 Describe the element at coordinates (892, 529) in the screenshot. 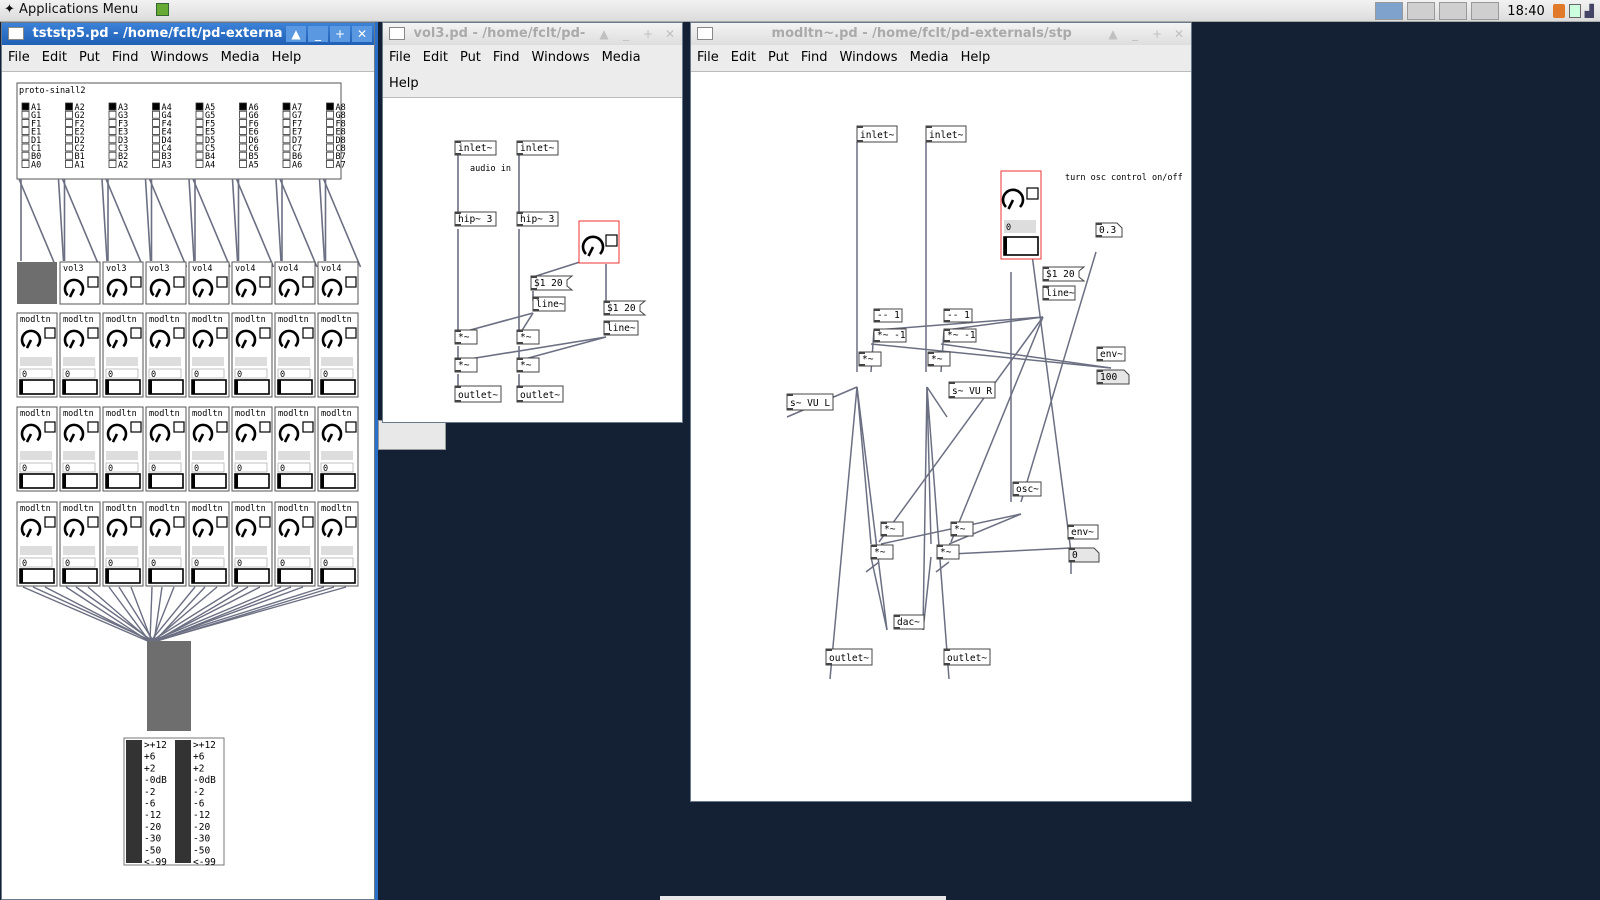

I see `mul-c: *~` at that location.